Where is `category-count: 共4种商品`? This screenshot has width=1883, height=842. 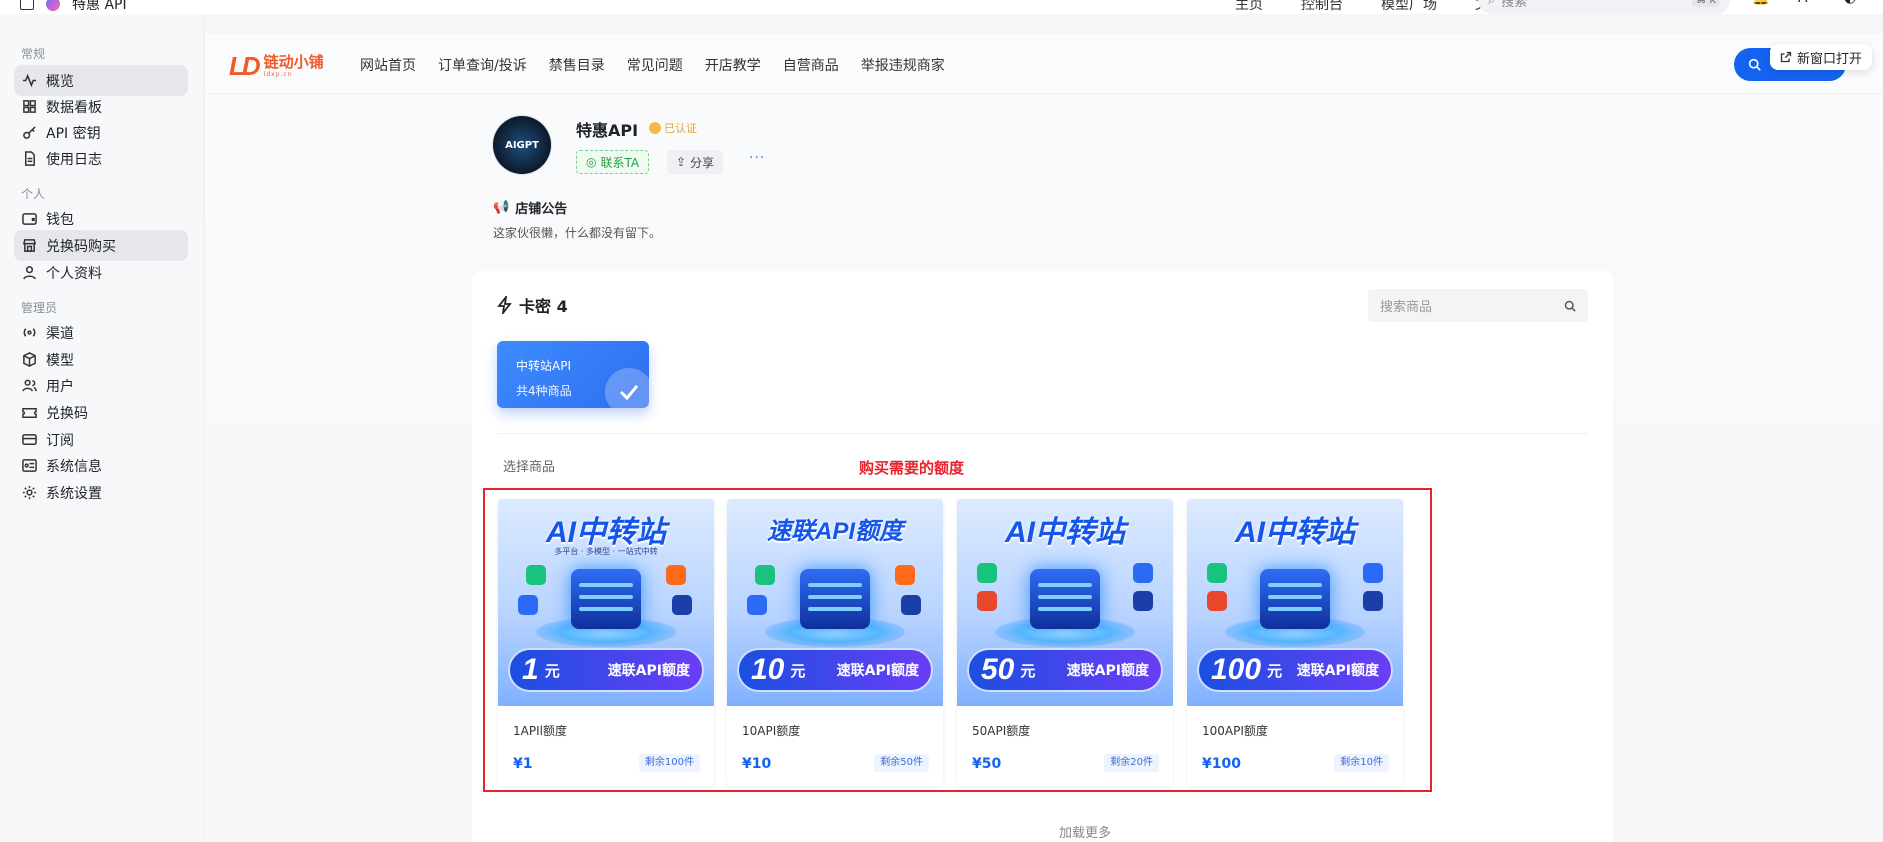
category-count: 共4种商品 is located at coordinates (544, 391).